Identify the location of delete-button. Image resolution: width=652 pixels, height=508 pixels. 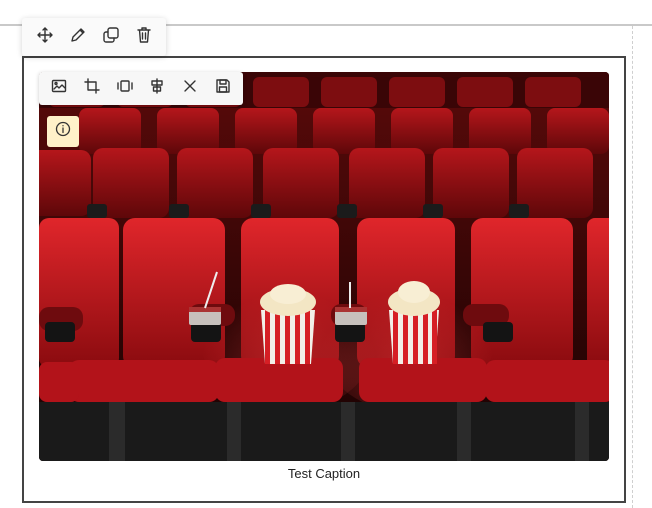
(144, 37).